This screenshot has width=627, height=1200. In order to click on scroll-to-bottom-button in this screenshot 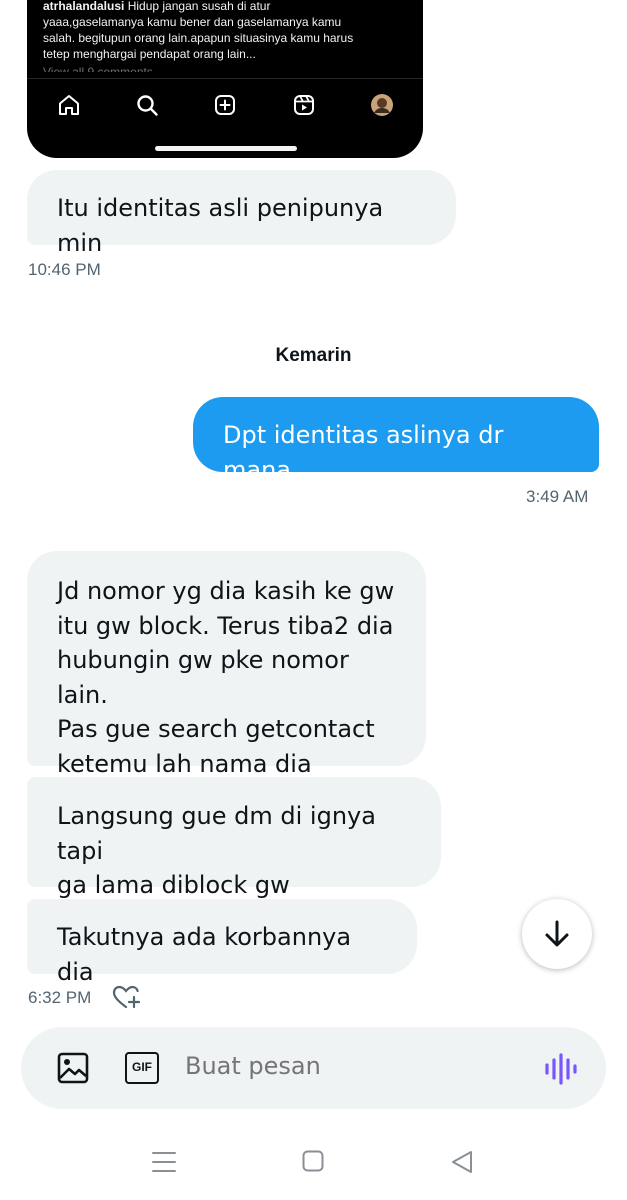, I will do `click(557, 934)`.